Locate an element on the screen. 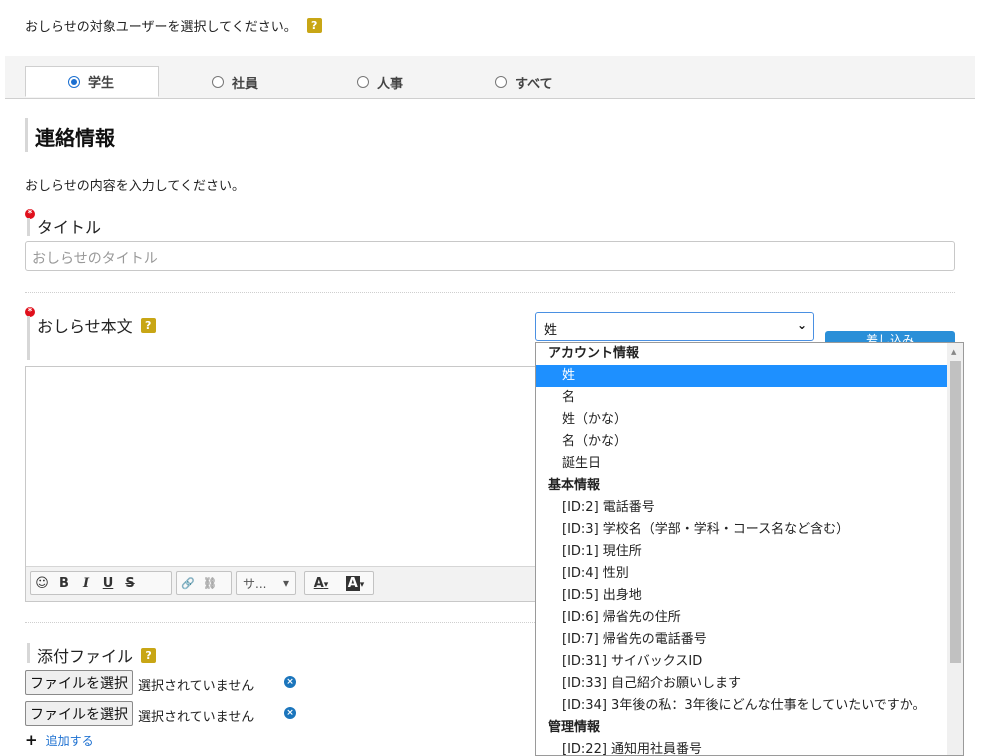  dropdown-option: [ID:22] 通知用社員番号 is located at coordinates (741, 747).